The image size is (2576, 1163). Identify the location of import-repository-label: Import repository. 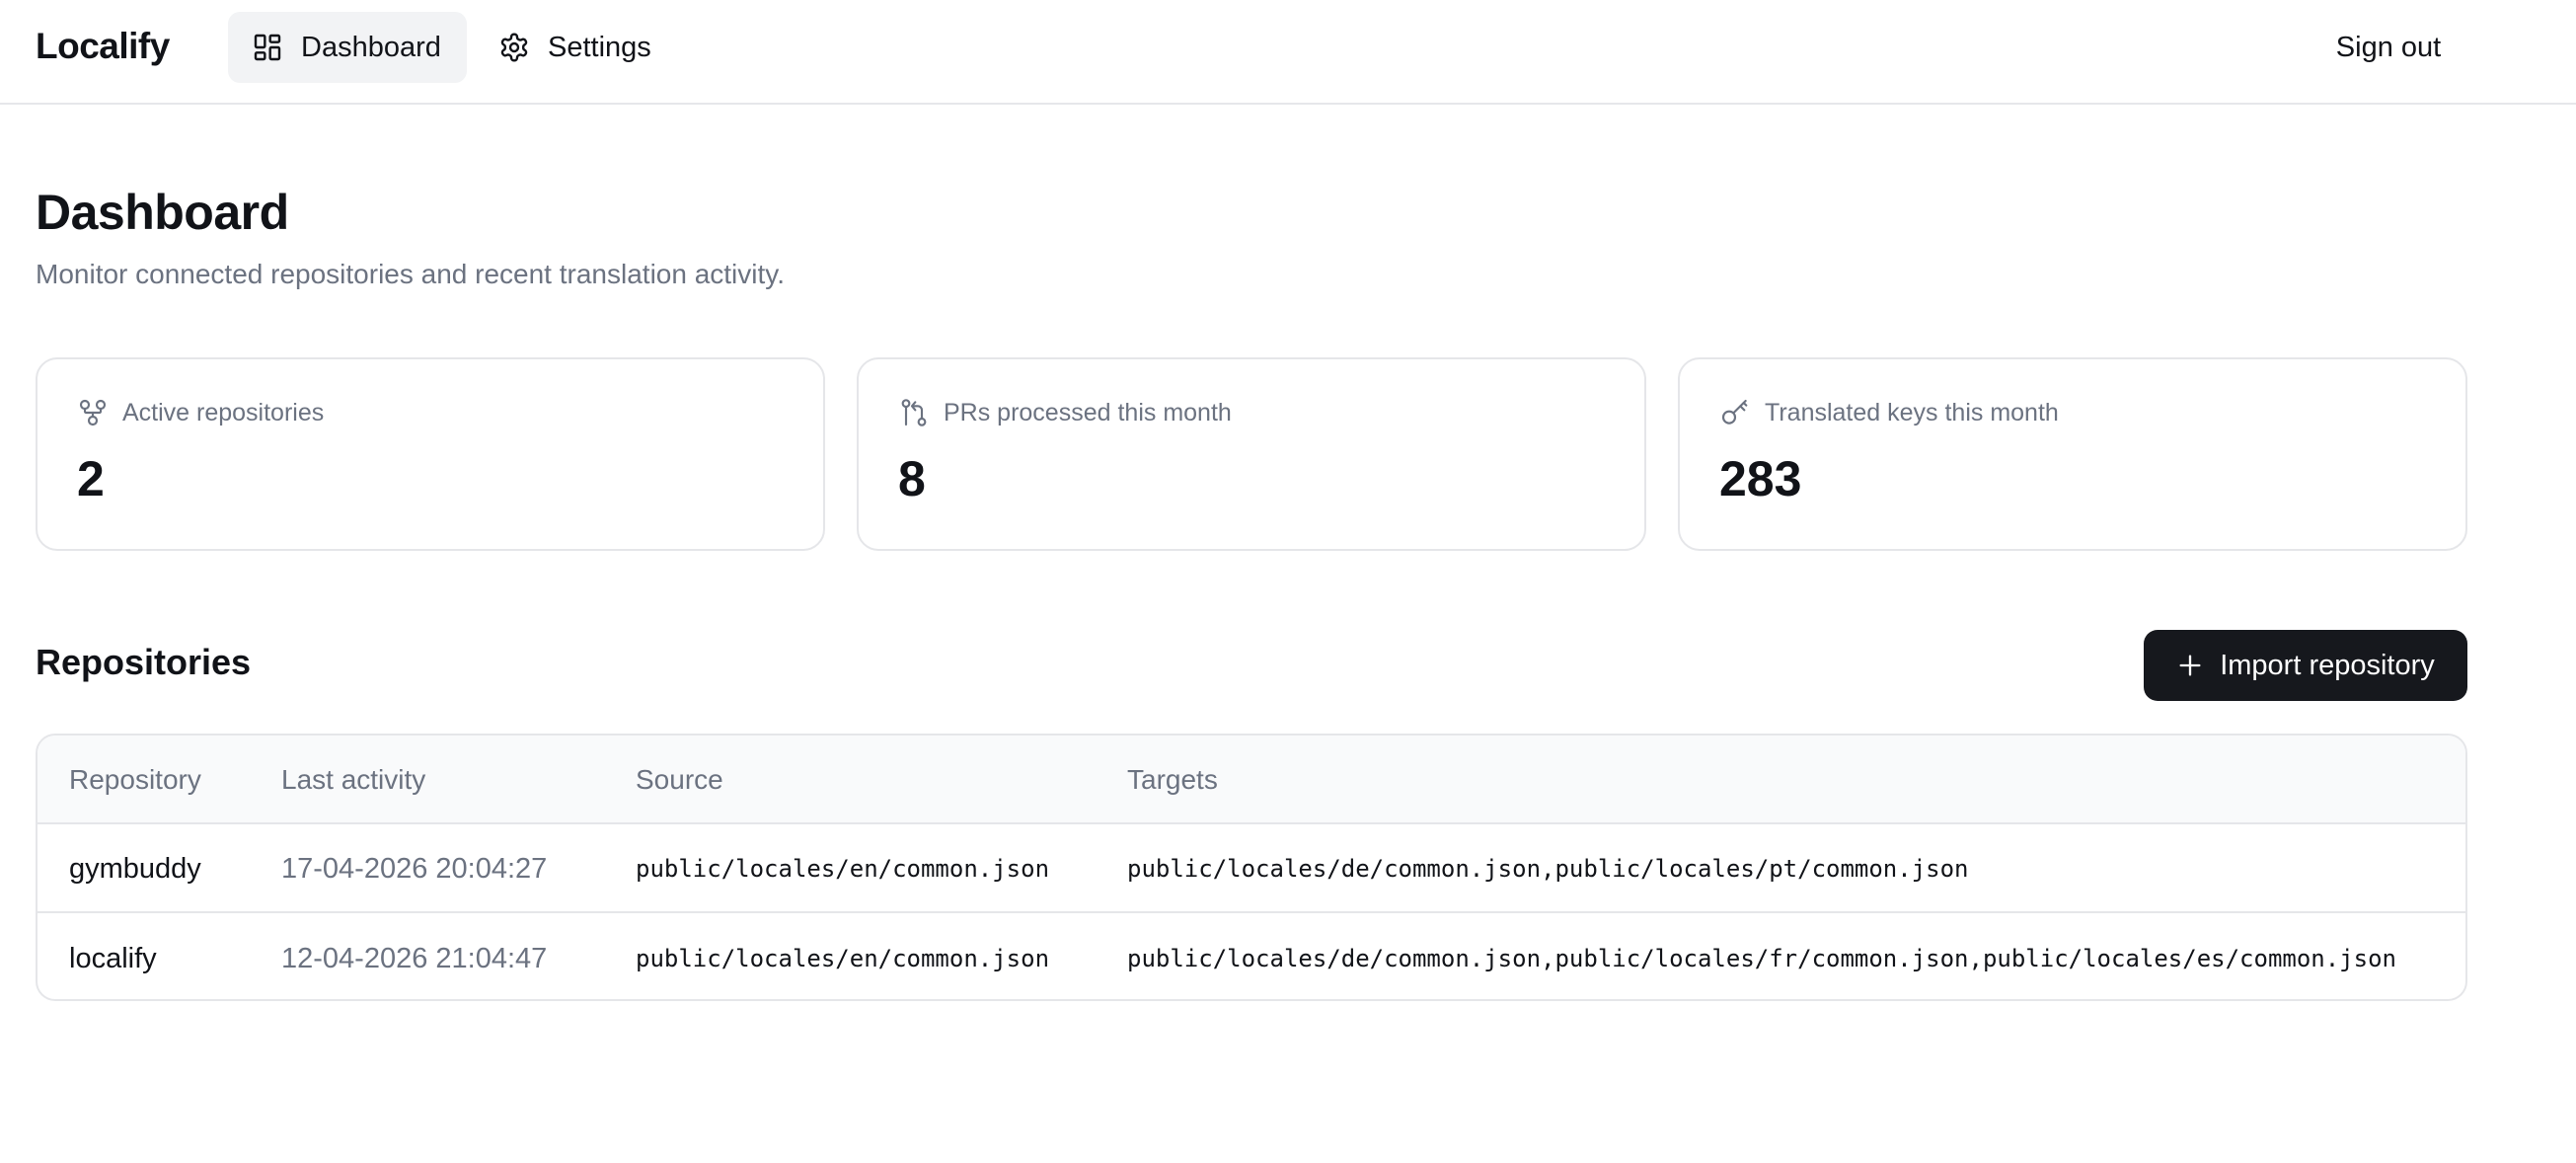
(2327, 665).